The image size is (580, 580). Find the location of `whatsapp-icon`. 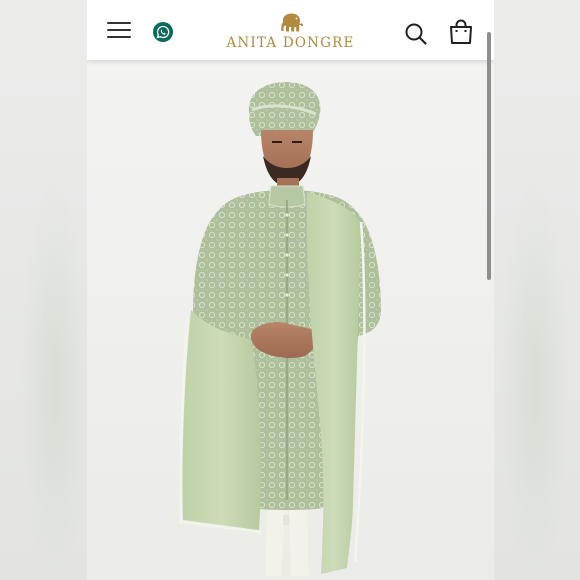

whatsapp-icon is located at coordinates (163, 32).